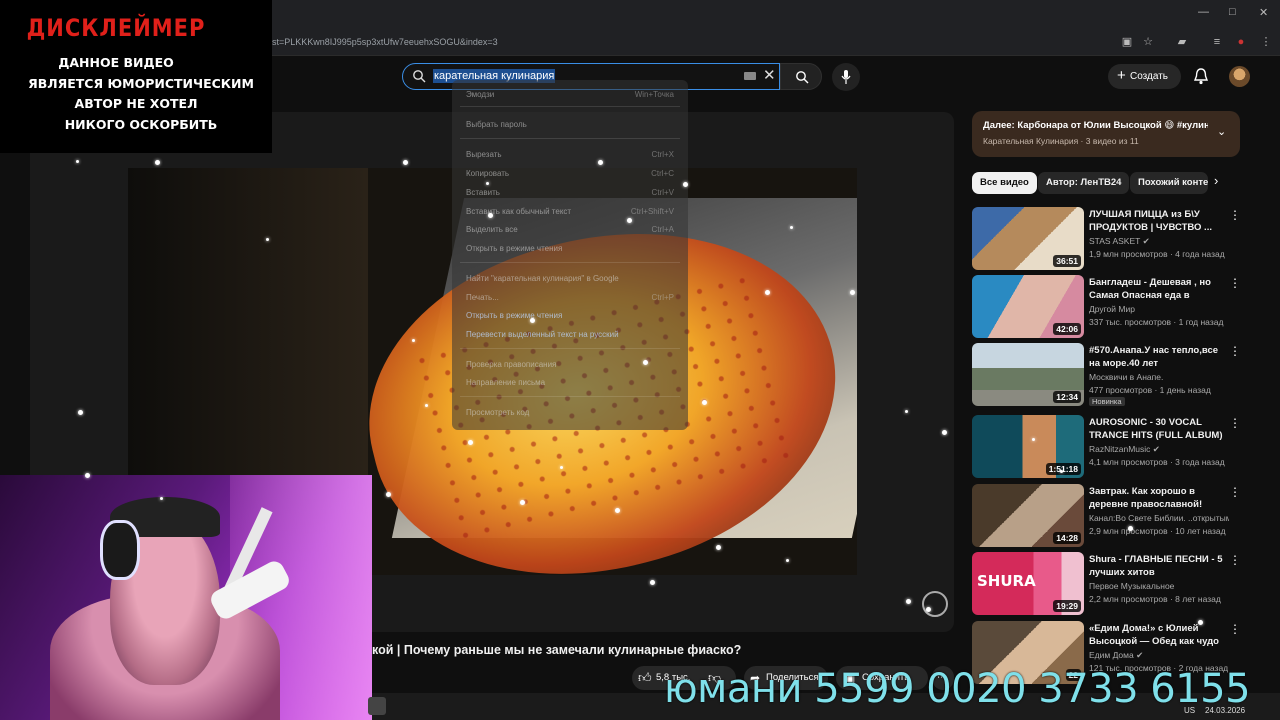  I want to click on rec-channel: STAS ASKET ✔, so click(1159, 241).